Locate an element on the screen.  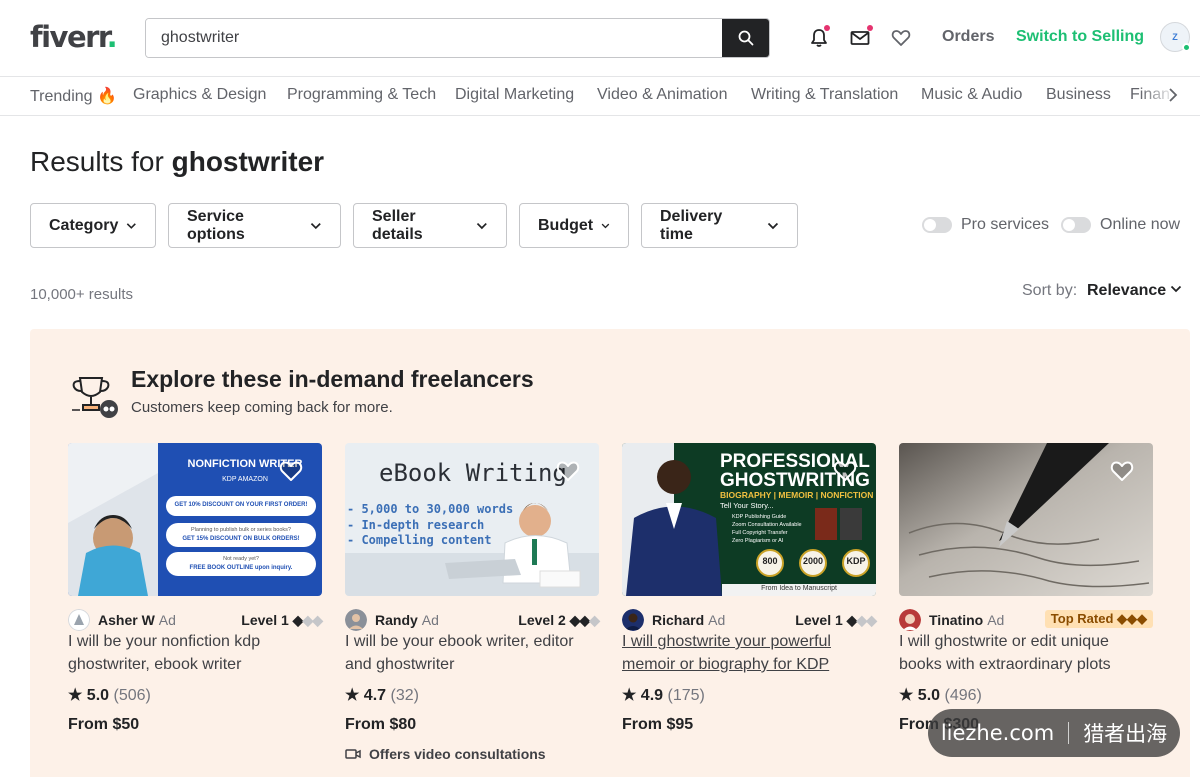
seller-name: Tinatino Ad is located at coordinates (966, 620).